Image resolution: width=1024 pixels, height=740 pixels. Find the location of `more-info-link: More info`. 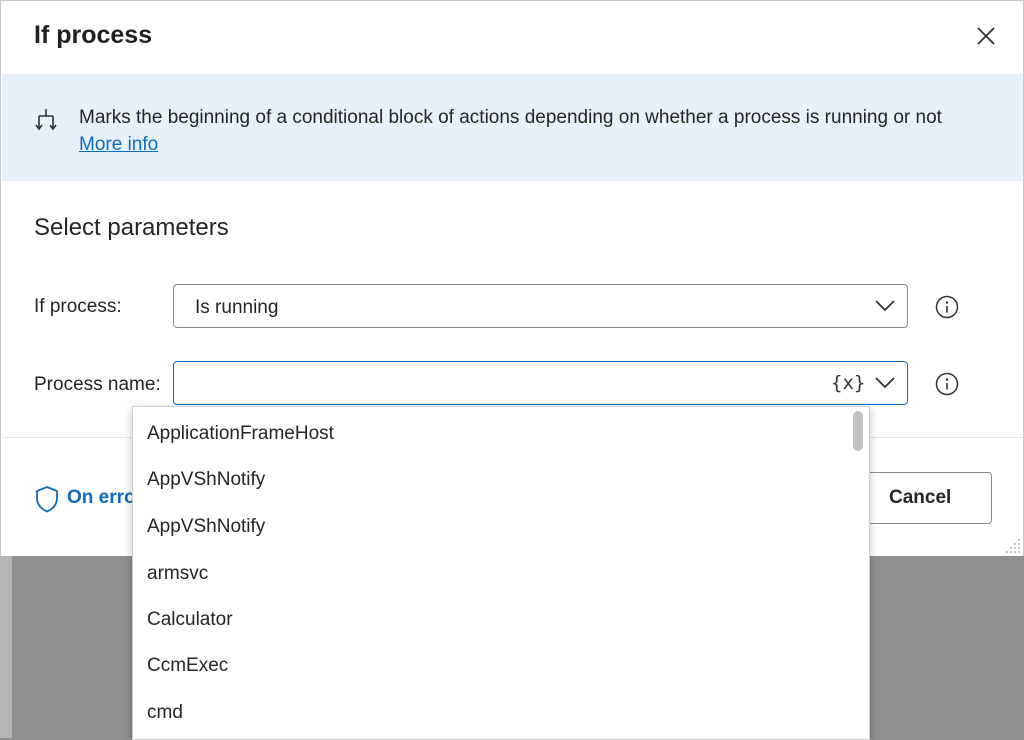

more-info-link: More info is located at coordinates (118, 144).